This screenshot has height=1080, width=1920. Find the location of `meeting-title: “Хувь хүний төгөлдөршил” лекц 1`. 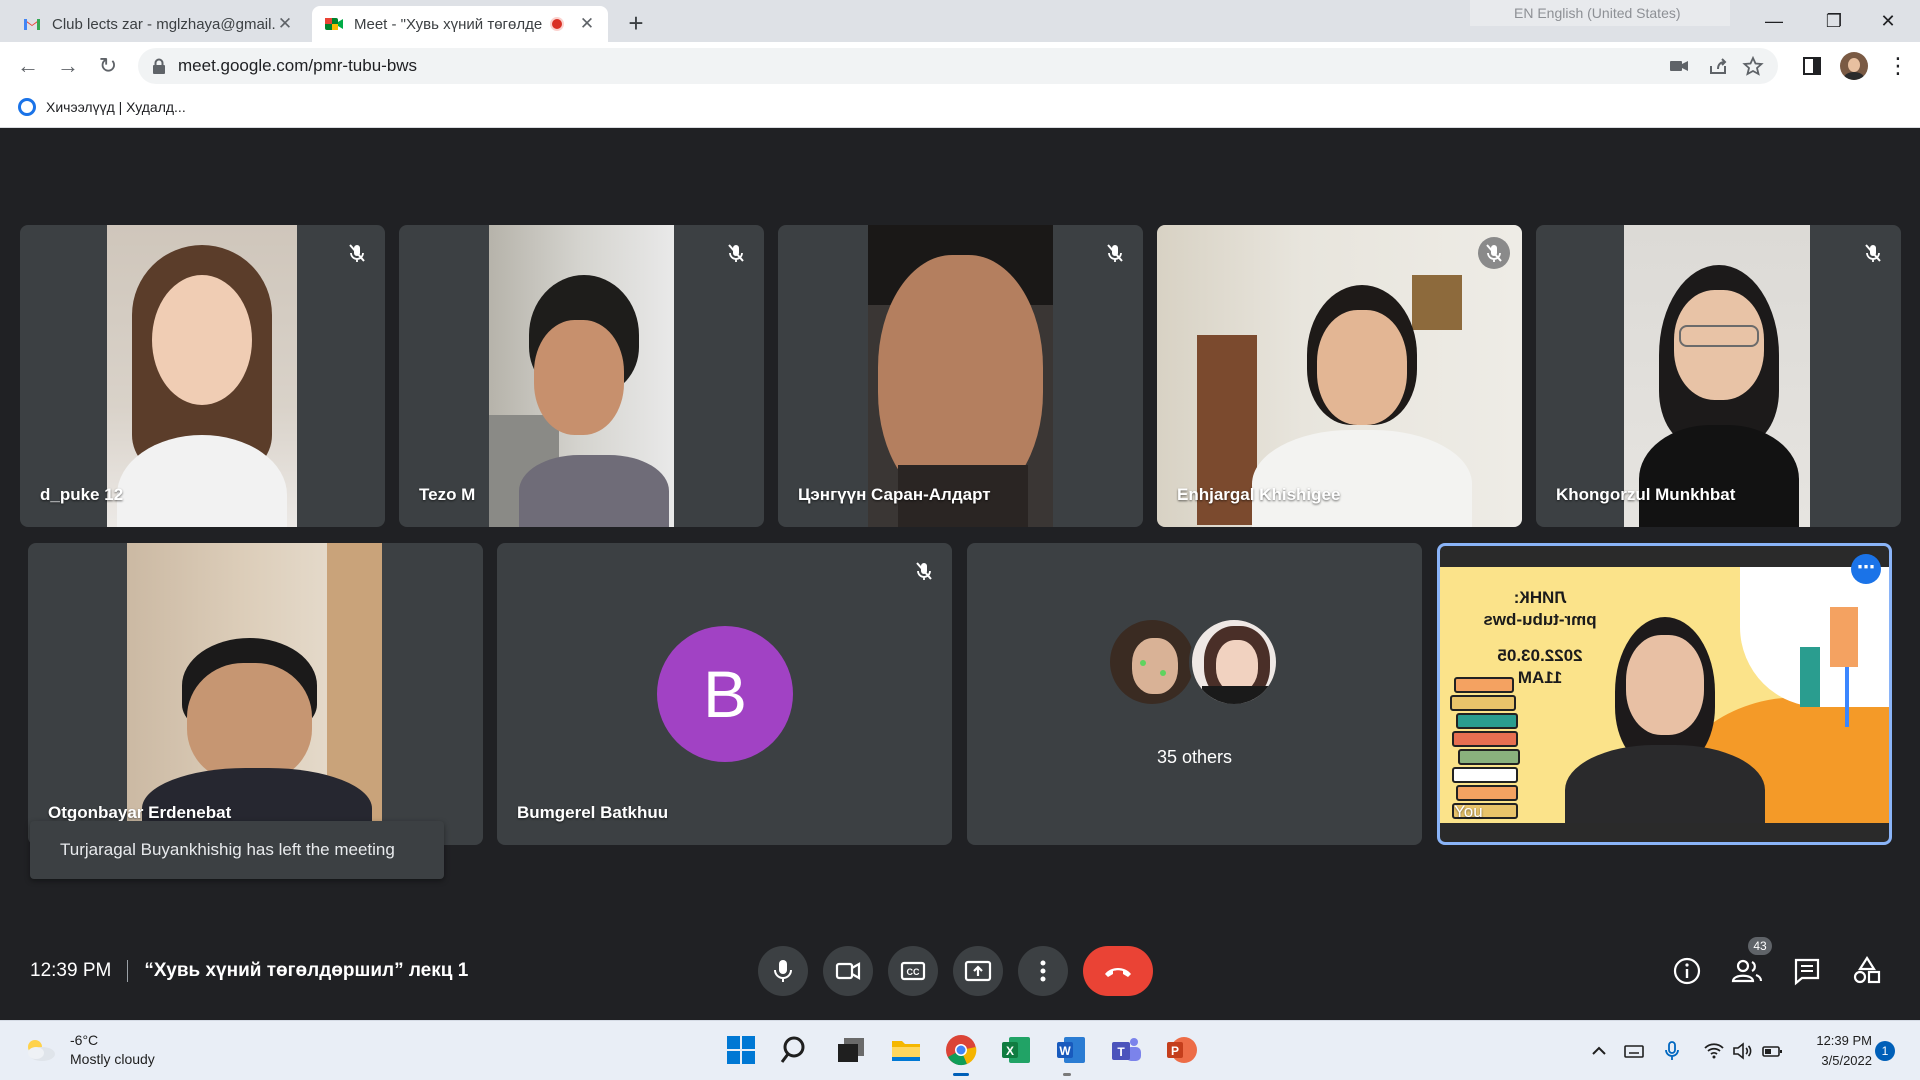

meeting-title: “Хувь хүний төгөлдөршил” лекц 1 is located at coordinates (306, 970).